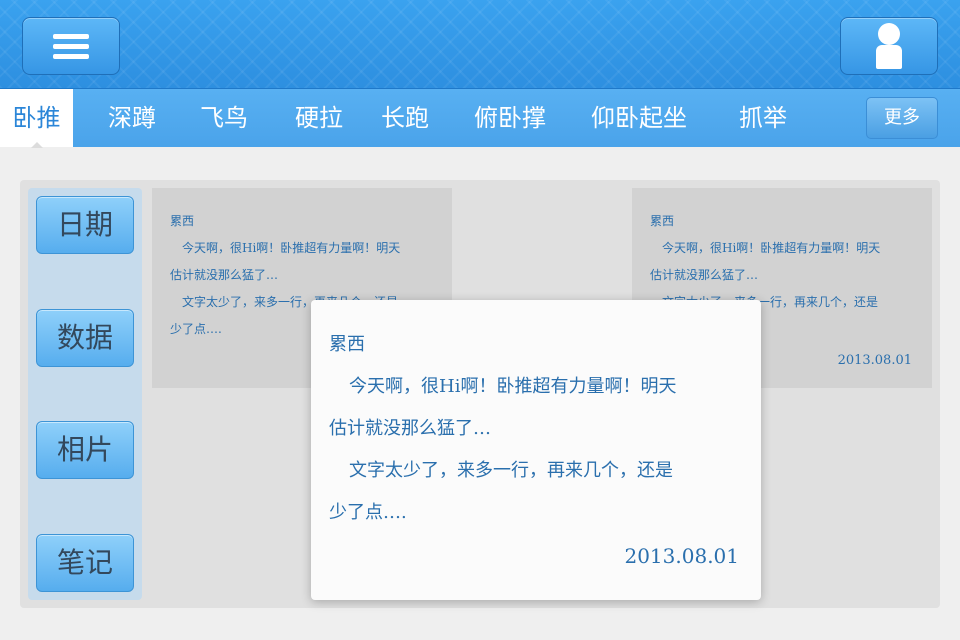 This screenshot has height=640, width=960. I want to click on note-detail-line: 文字太少了，来多一行，再来几个，还是, so click(511, 470).